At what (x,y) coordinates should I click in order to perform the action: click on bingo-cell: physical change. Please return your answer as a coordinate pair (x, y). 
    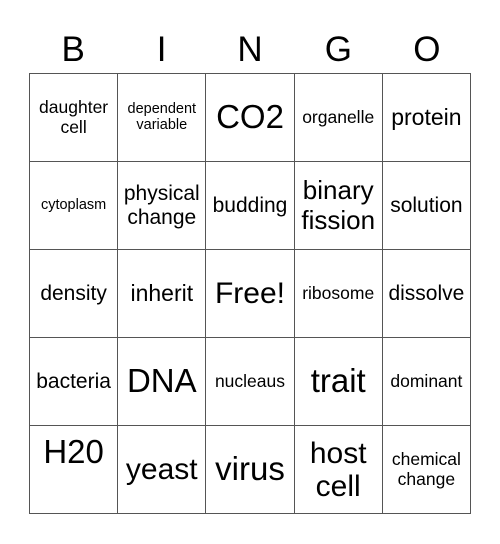
    Looking at the image, I should click on (162, 206).